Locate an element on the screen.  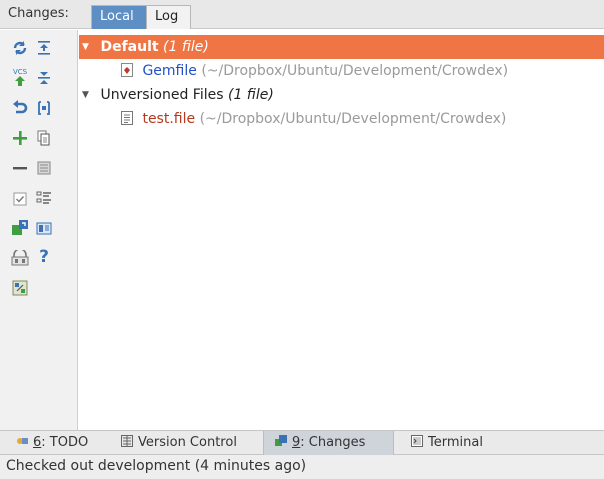
changelist-name: Unversioned Files is located at coordinates (162, 95).